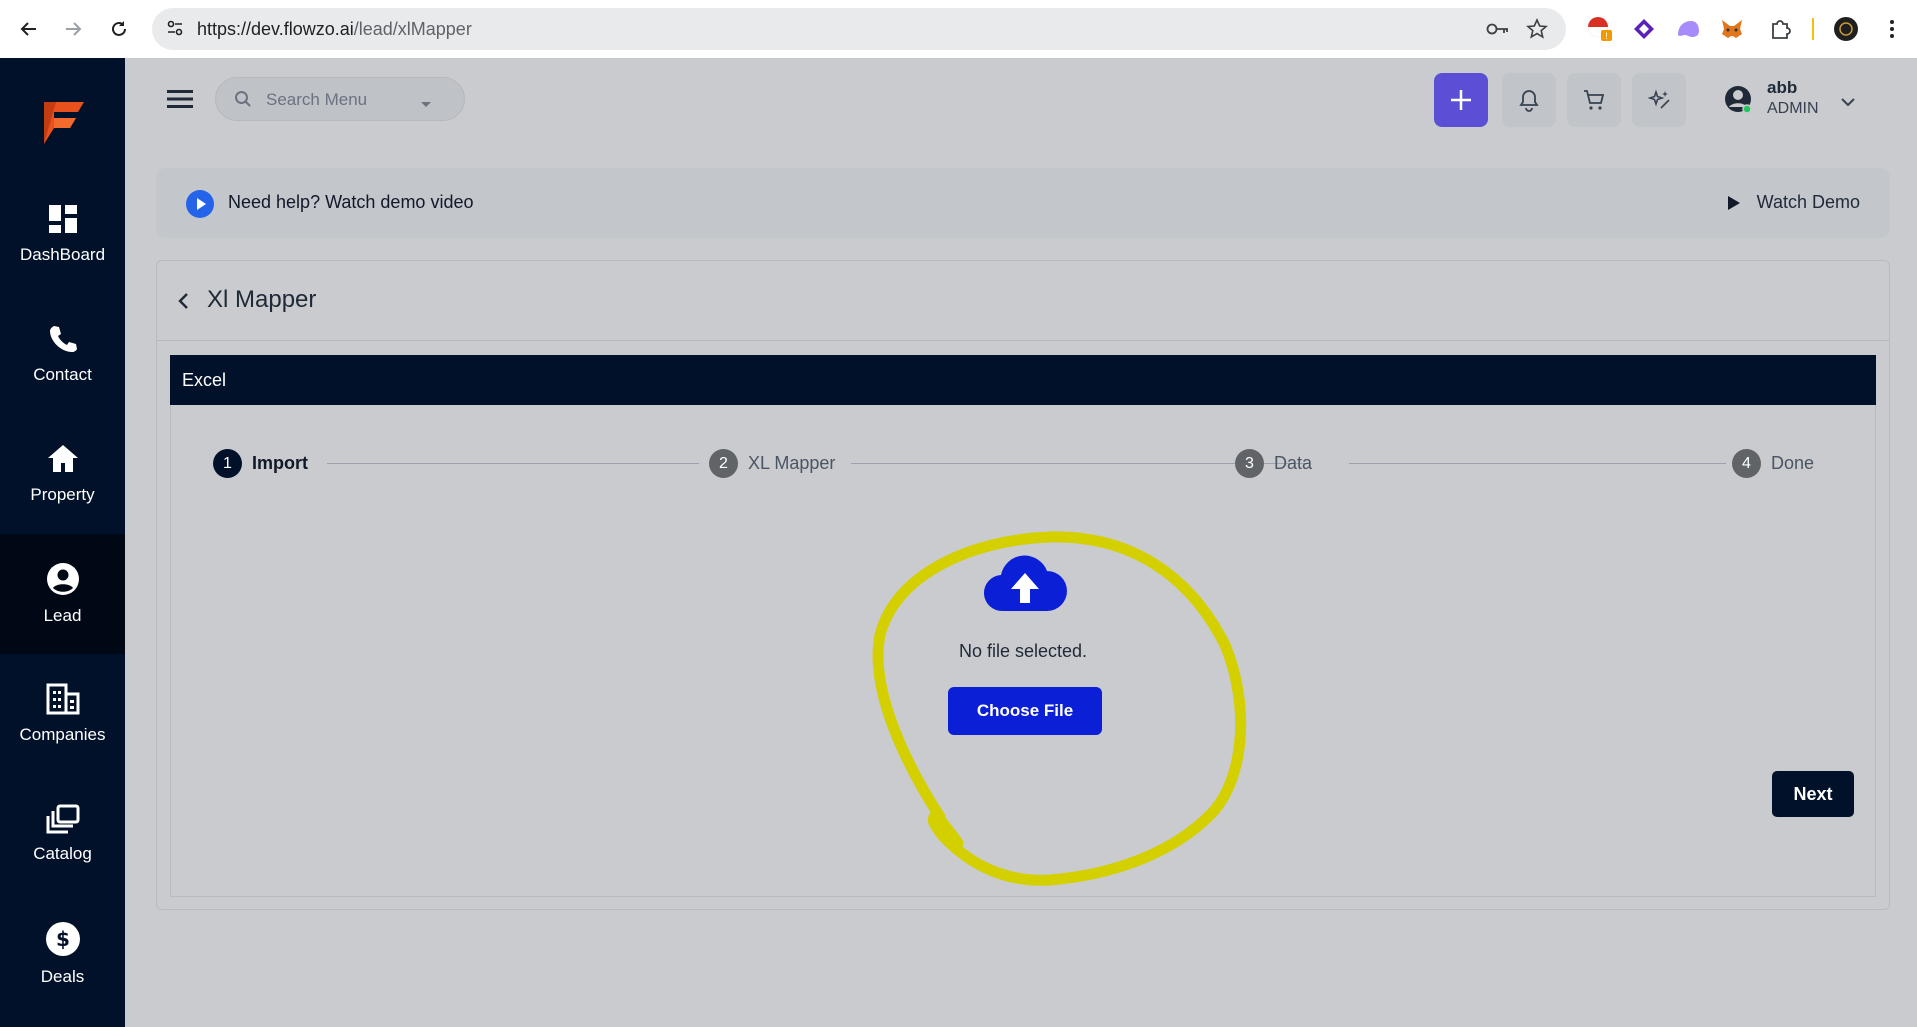 Image resolution: width=1917 pixels, height=1027 pixels. I want to click on site-settings-icon, so click(175, 30).